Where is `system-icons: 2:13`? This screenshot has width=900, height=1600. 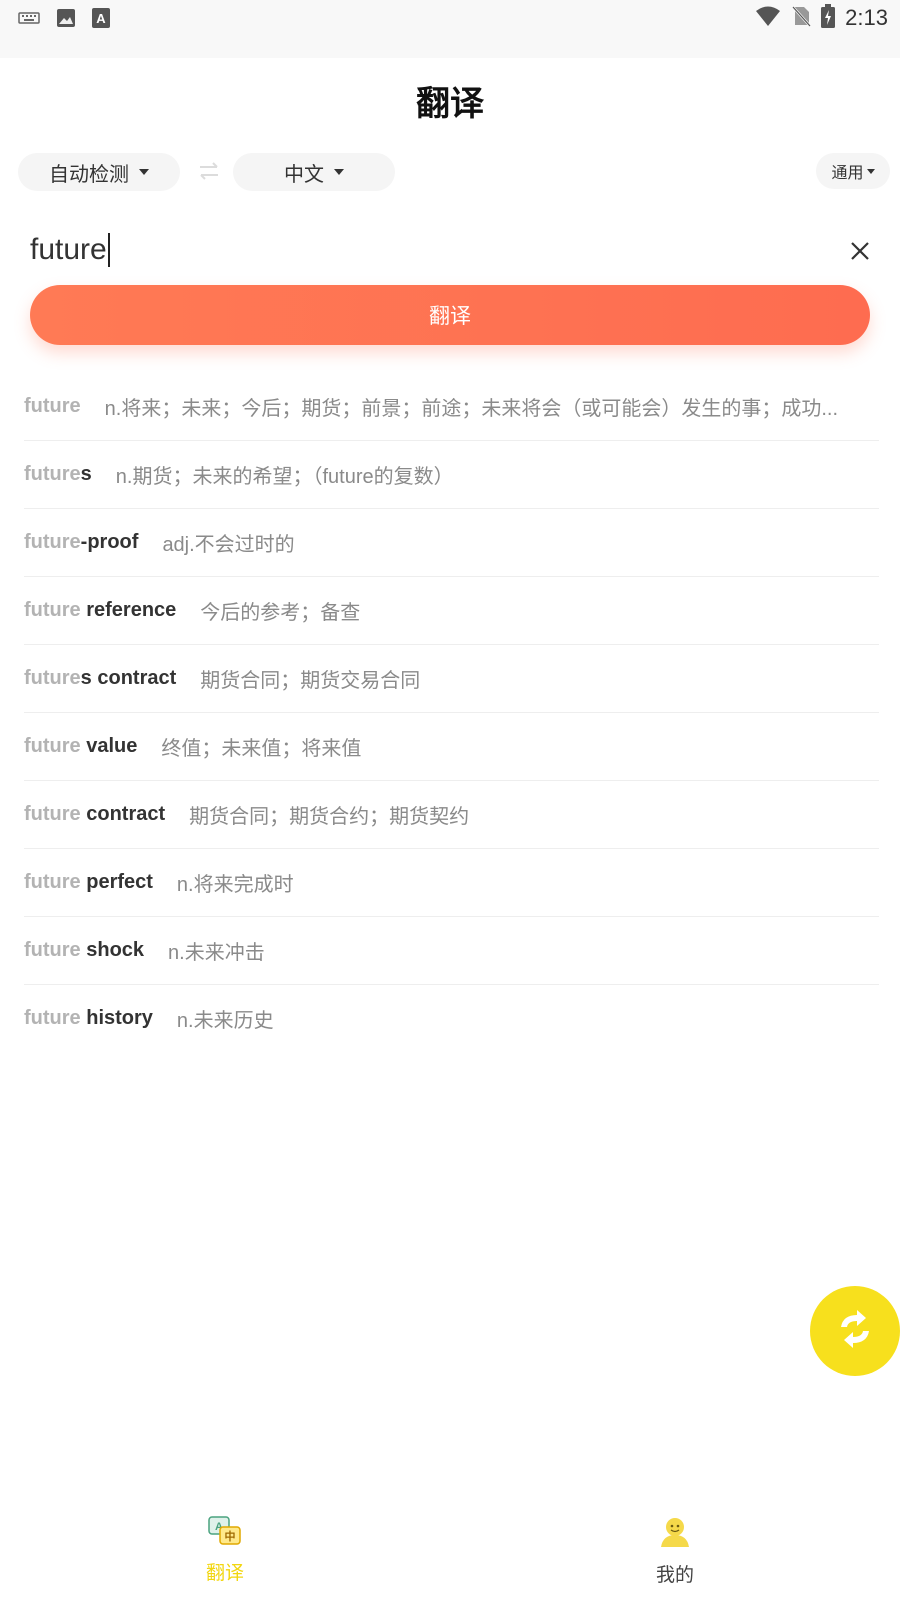 system-icons: 2:13 is located at coordinates (821, 18).